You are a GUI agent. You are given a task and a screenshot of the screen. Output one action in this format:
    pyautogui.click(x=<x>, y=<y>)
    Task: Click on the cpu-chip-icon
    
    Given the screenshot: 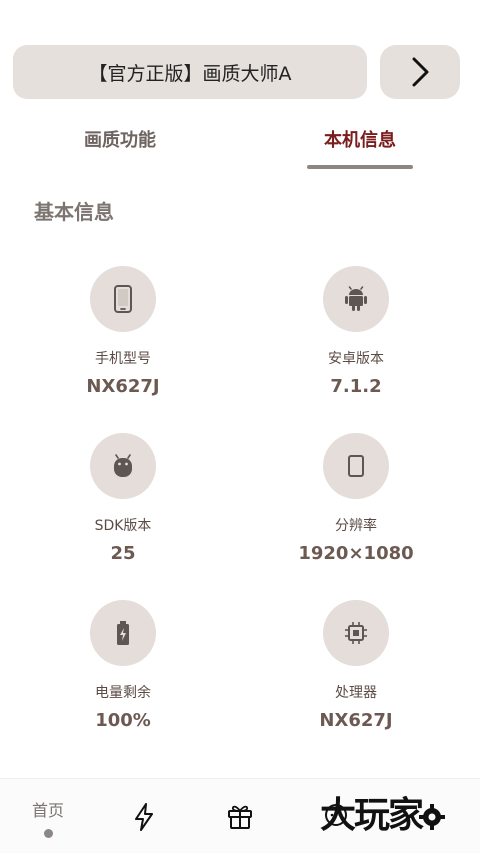 What is the action you would take?
    pyautogui.click(x=356, y=633)
    